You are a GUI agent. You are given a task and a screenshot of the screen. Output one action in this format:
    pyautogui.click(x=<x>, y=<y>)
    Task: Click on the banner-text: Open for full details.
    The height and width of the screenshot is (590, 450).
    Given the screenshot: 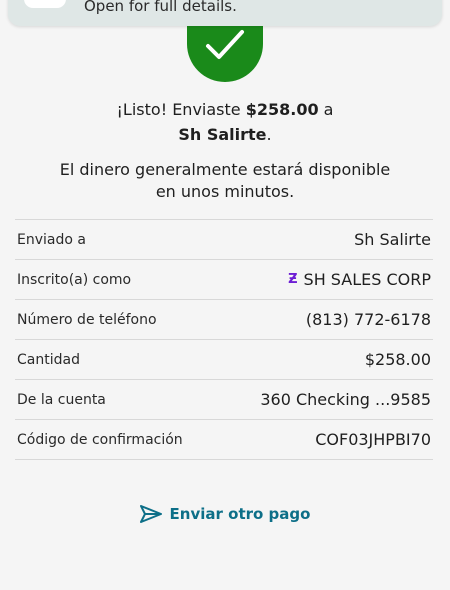 What is the action you would take?
    pyautogui.click(x=160, y=7)
    